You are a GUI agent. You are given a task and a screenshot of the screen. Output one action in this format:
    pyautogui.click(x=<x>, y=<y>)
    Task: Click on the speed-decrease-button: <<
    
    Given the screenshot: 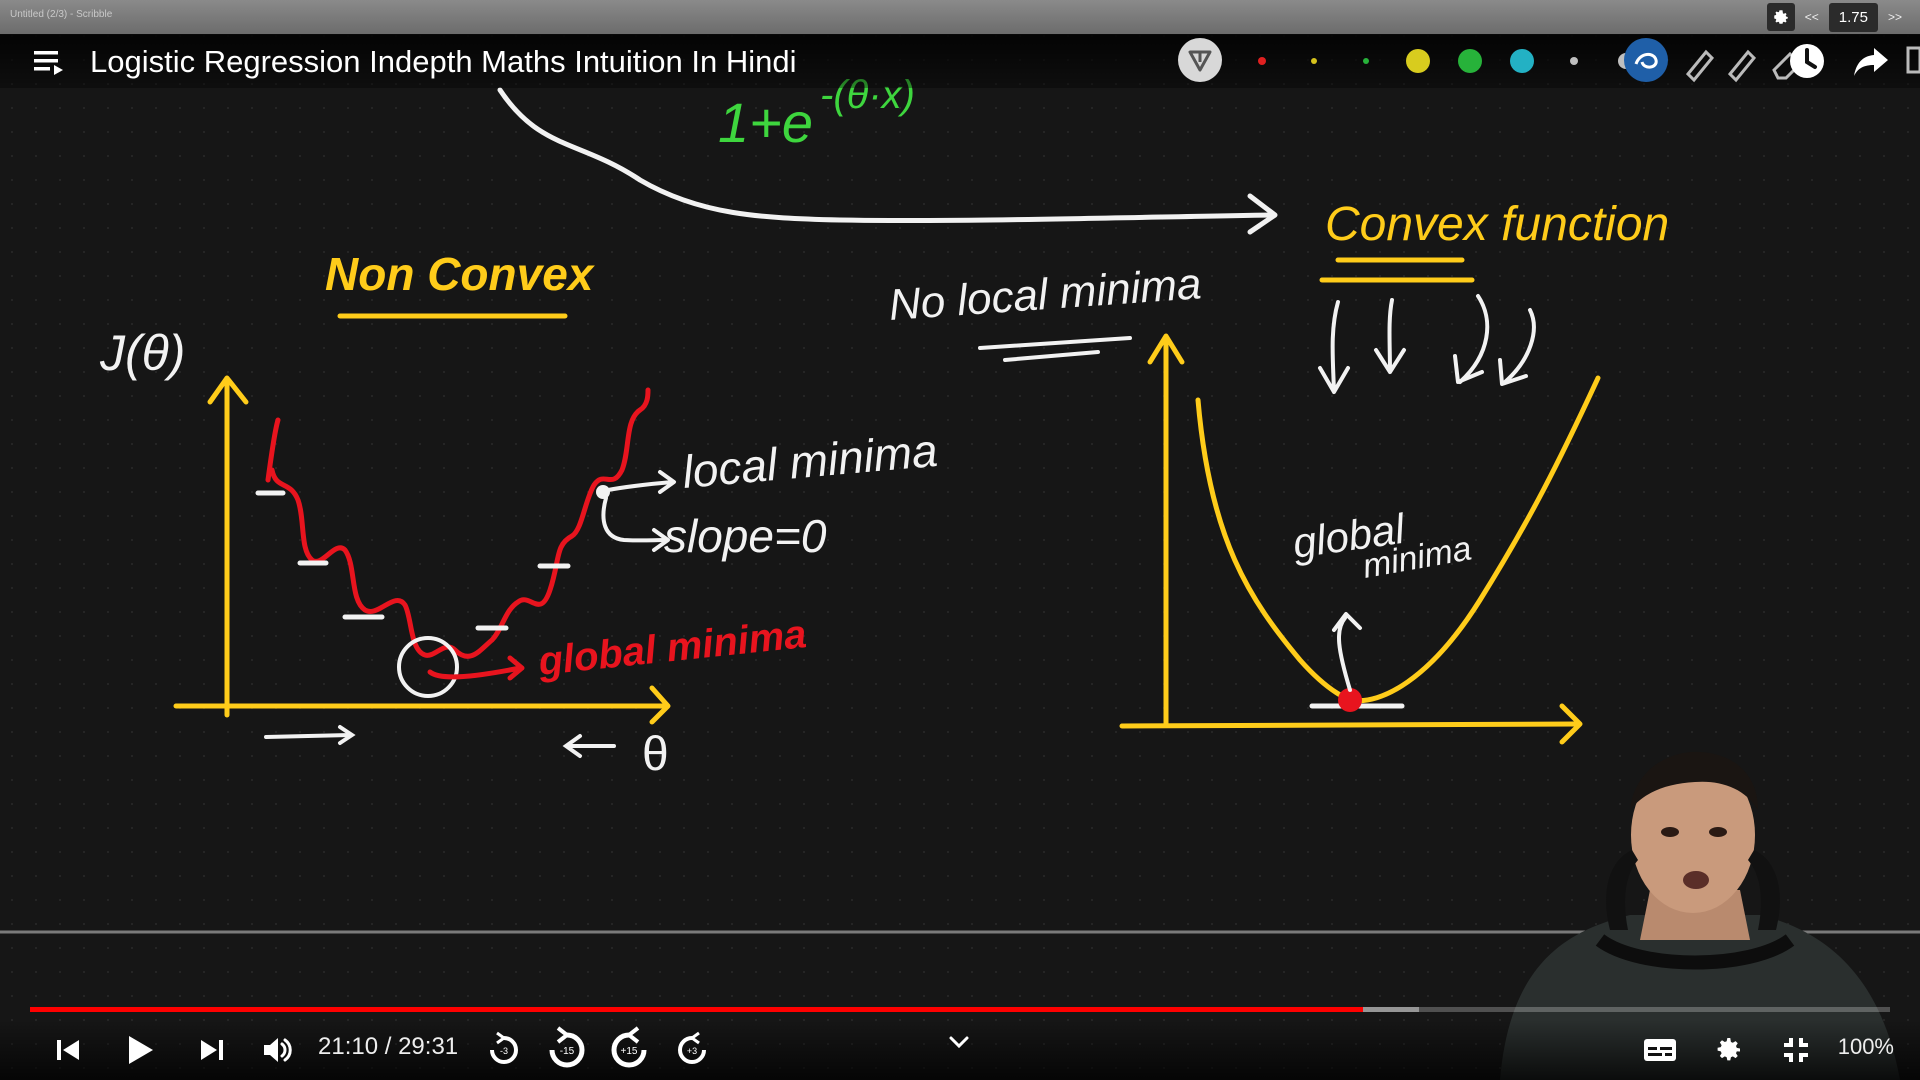 What is the action you would take?
    pyautogui.click(x=1812, y=17)
    